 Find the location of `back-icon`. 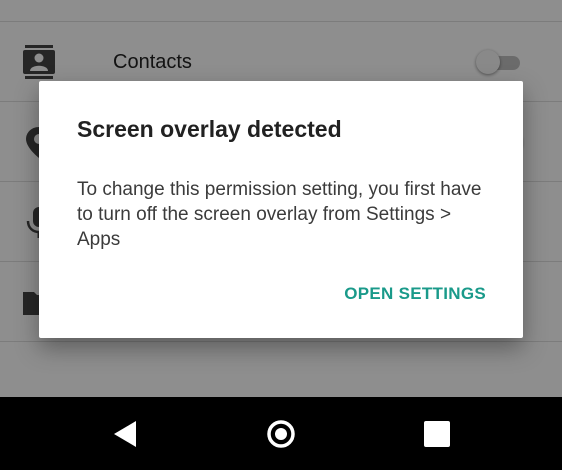

back-icon is located at coordinates (126, 434).